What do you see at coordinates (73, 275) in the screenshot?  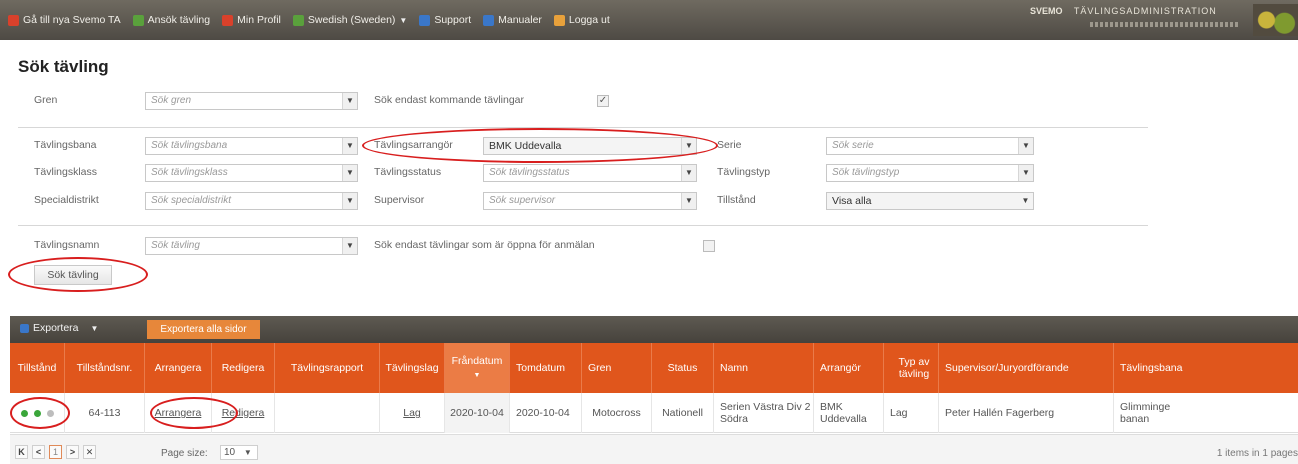 I see `search-competition-button: Sök tävling` at bounding box center [73, 275].